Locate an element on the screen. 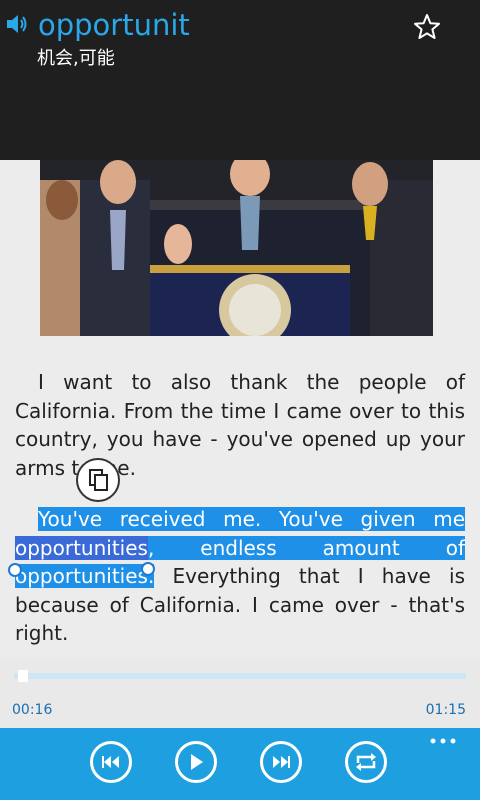 The width and height of the screenshot is (480, 800). selected-text: , endless amount of is located at coordinates (306, 547).